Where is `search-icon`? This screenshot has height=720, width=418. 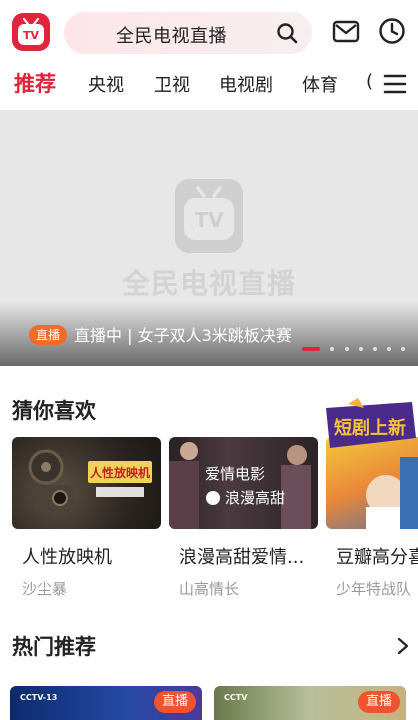 search-icon is located at coordinates (287, 33).